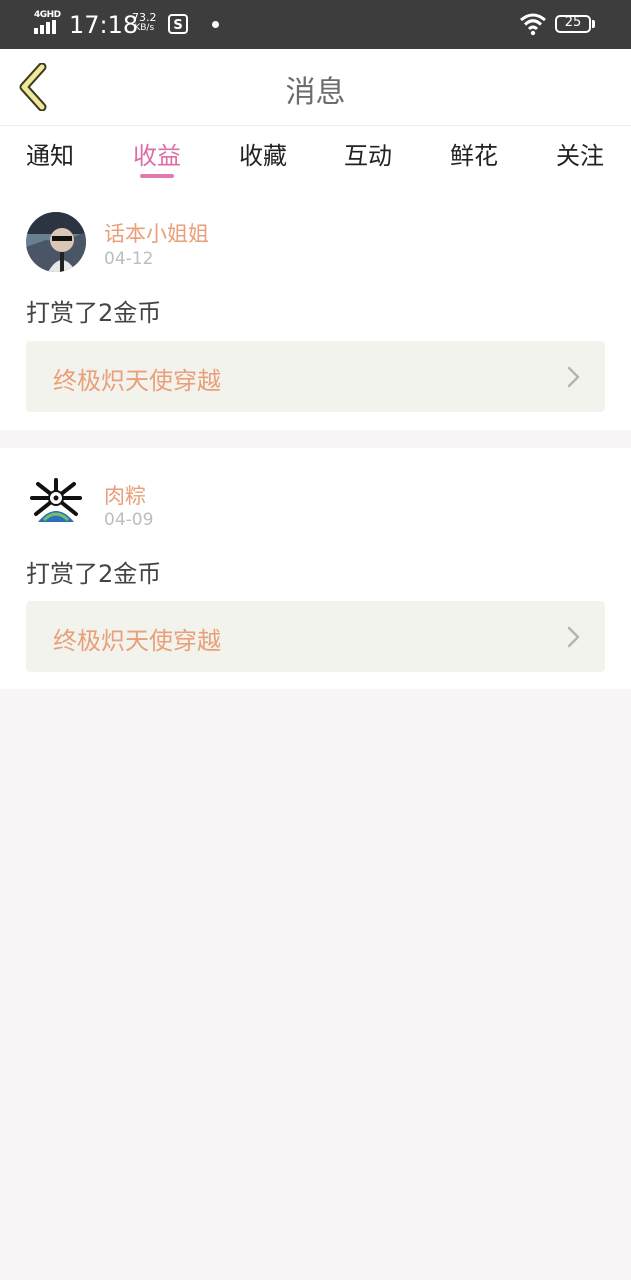 Image resolution: width=631 pixels, height=1280 pixels. I want to click on svg-text: S, so click(177, 25).